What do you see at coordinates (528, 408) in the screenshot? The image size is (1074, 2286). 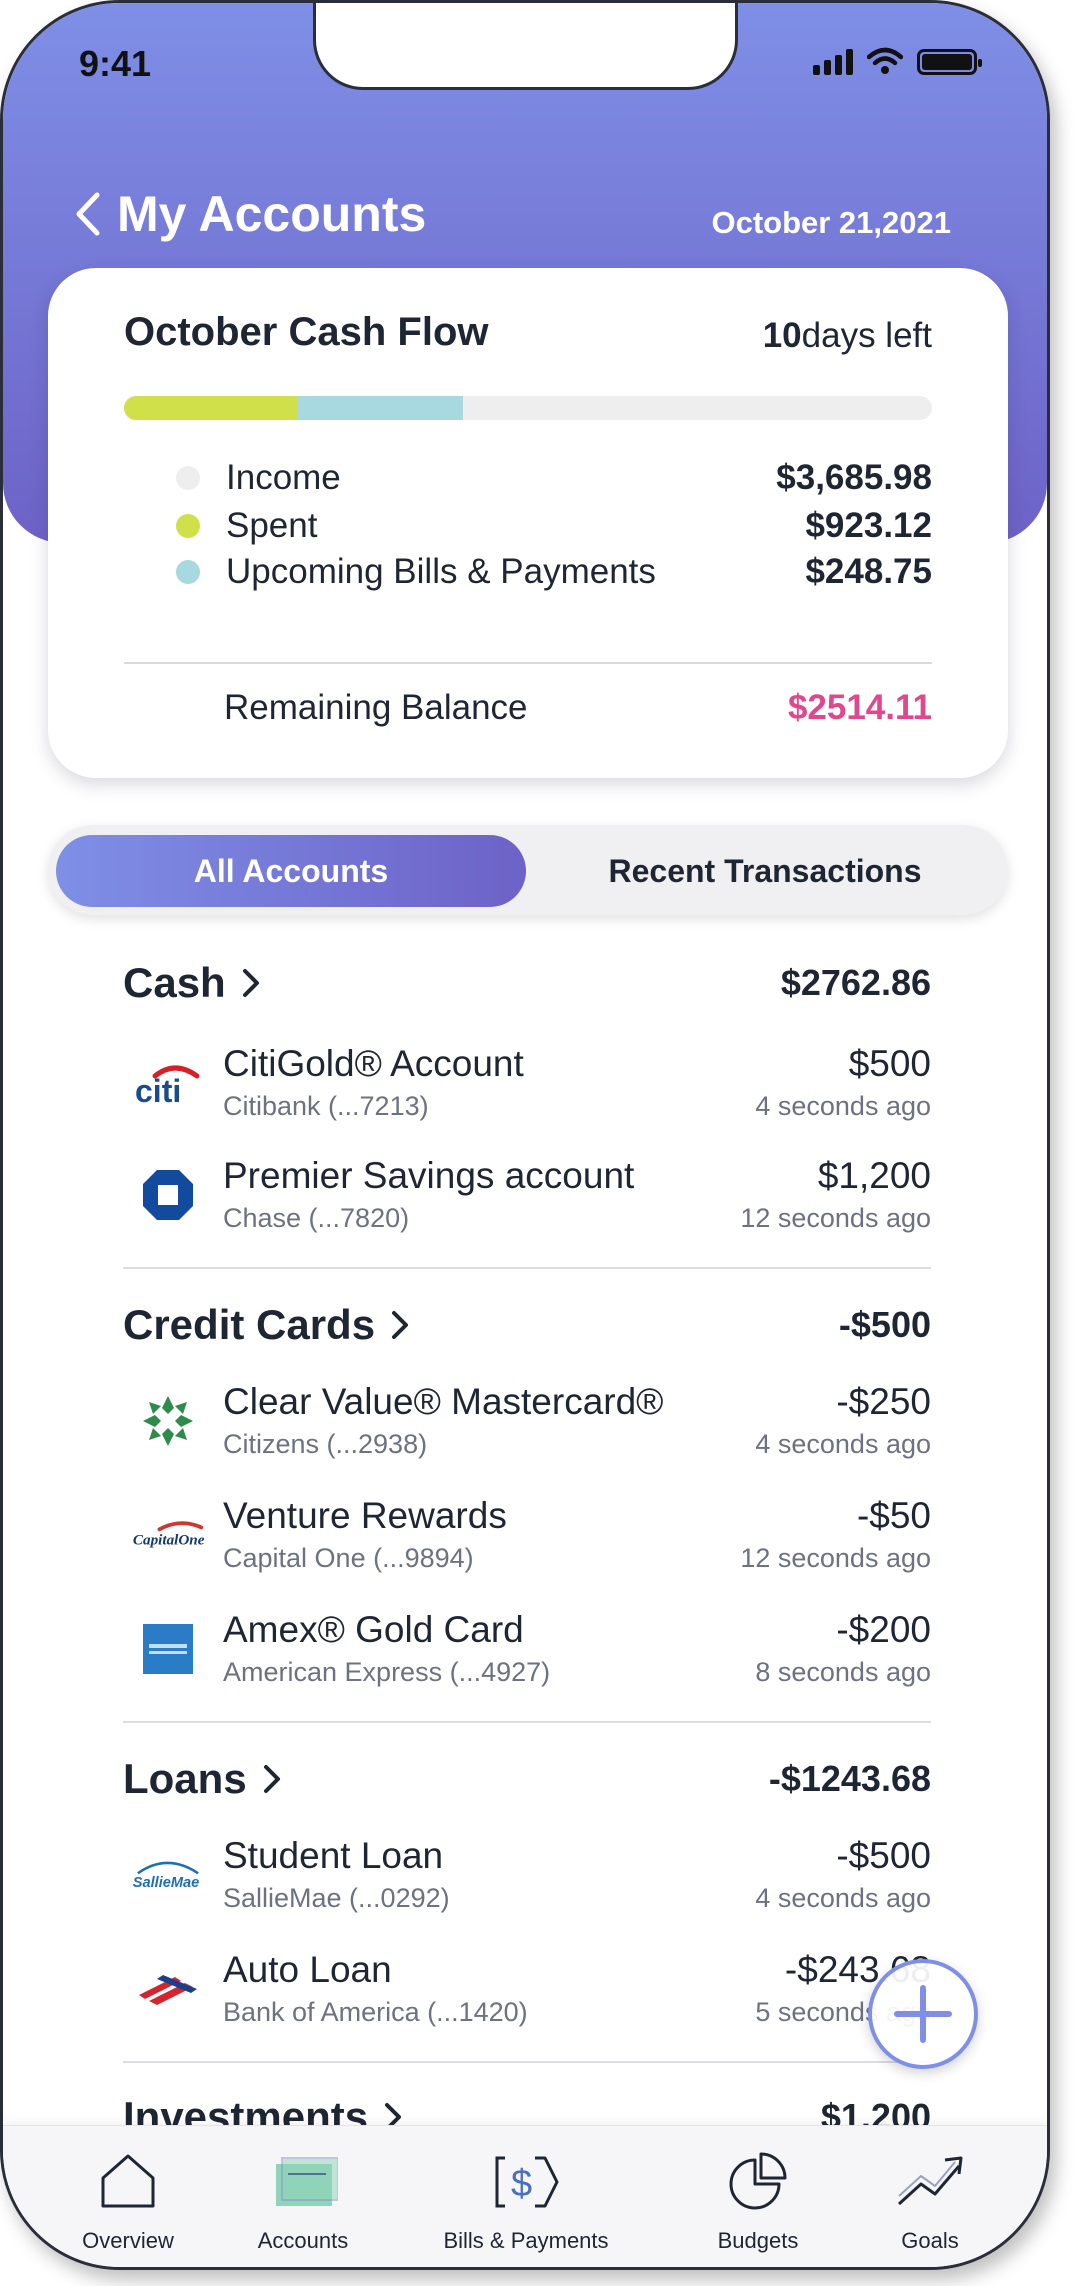 I see `cash-flow-progress-bar` at bounding box center [528, 408].